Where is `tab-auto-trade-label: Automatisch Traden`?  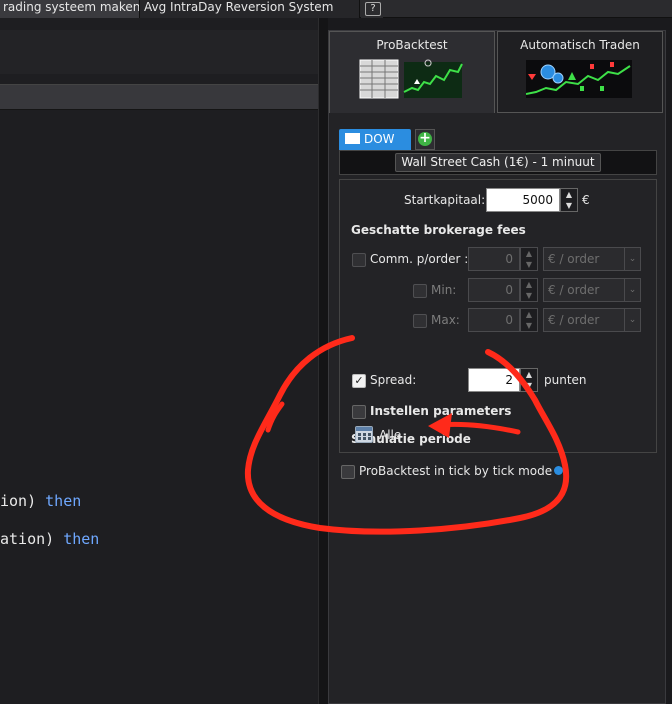
tab-auto-trade-label: Automatisch Traden is located at coordinates (580, 45).